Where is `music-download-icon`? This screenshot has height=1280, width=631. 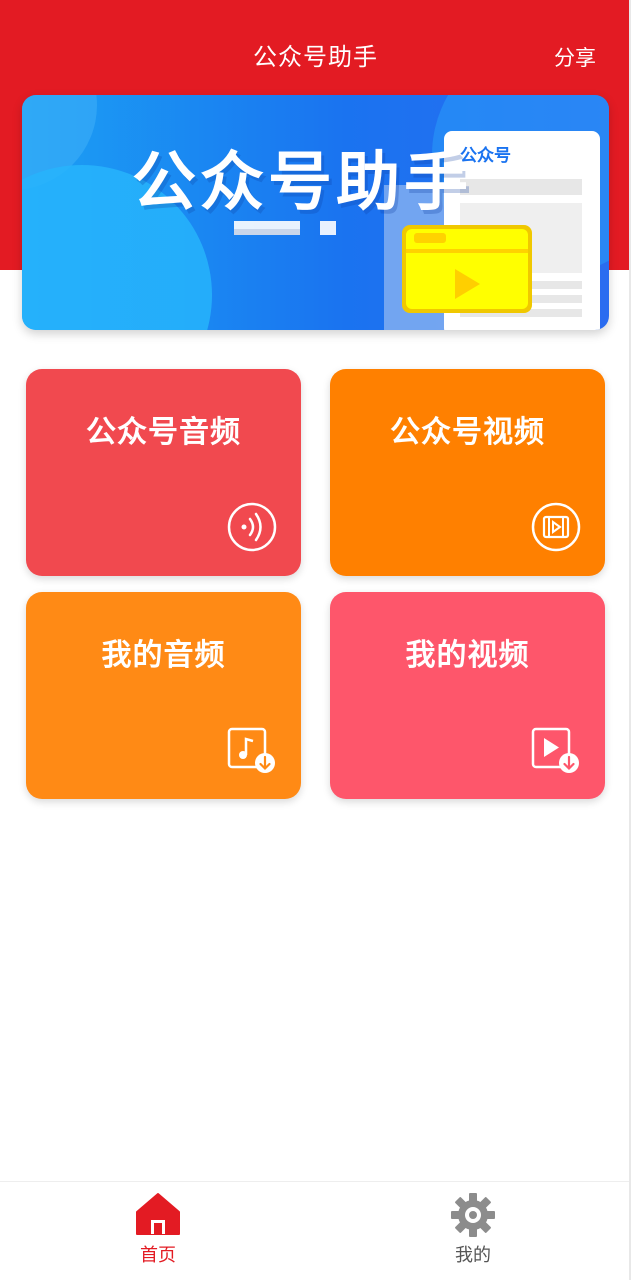 music-download-icon is located at coordinates (251, 750).